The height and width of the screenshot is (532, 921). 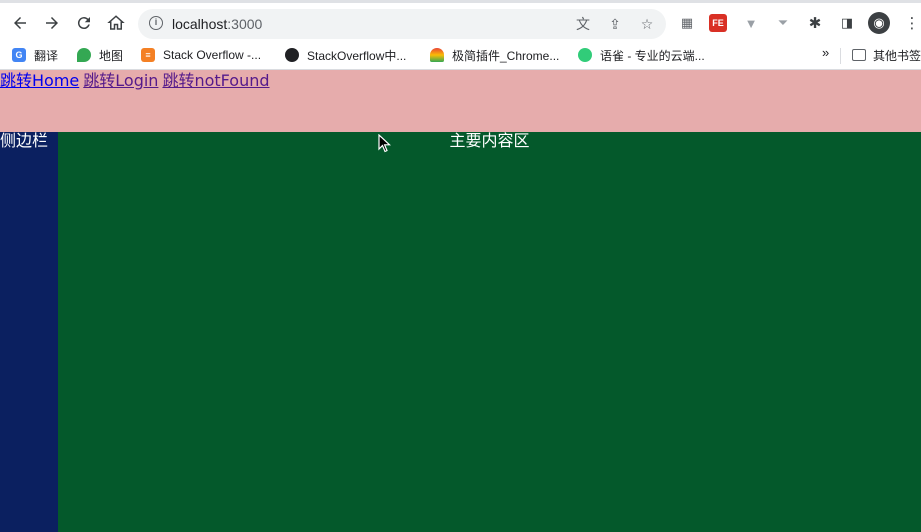 I want to click on reload-button, so click(x=84, y=23).